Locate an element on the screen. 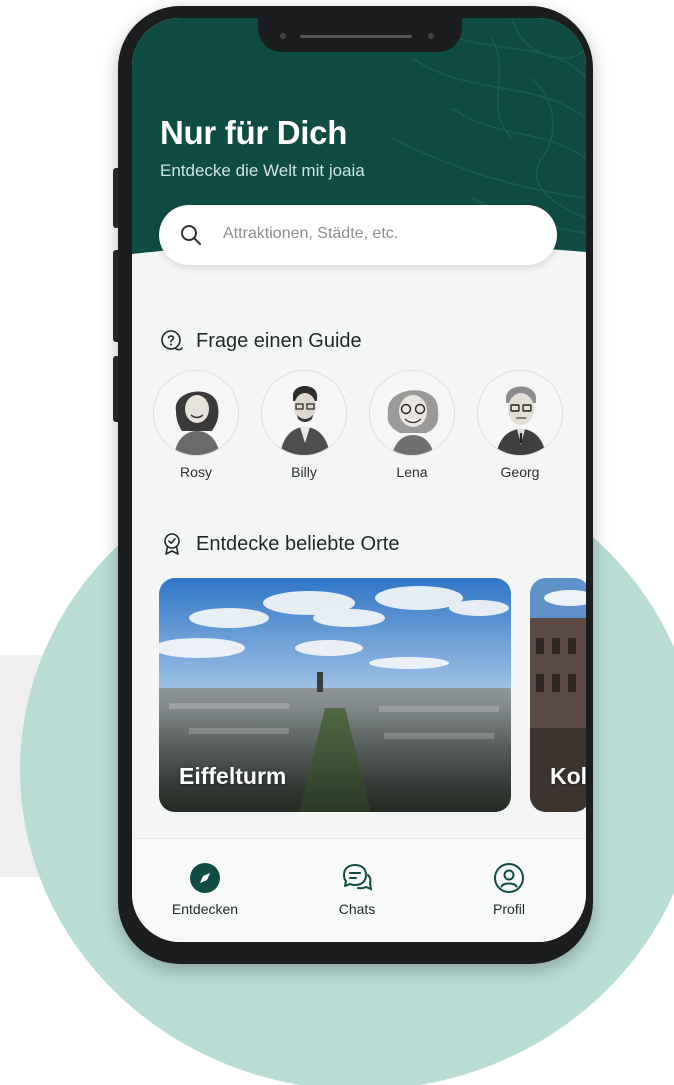 This screenshot has height=1085, width=674. chat-bubbles-icon is located at coordinates (358, 877).